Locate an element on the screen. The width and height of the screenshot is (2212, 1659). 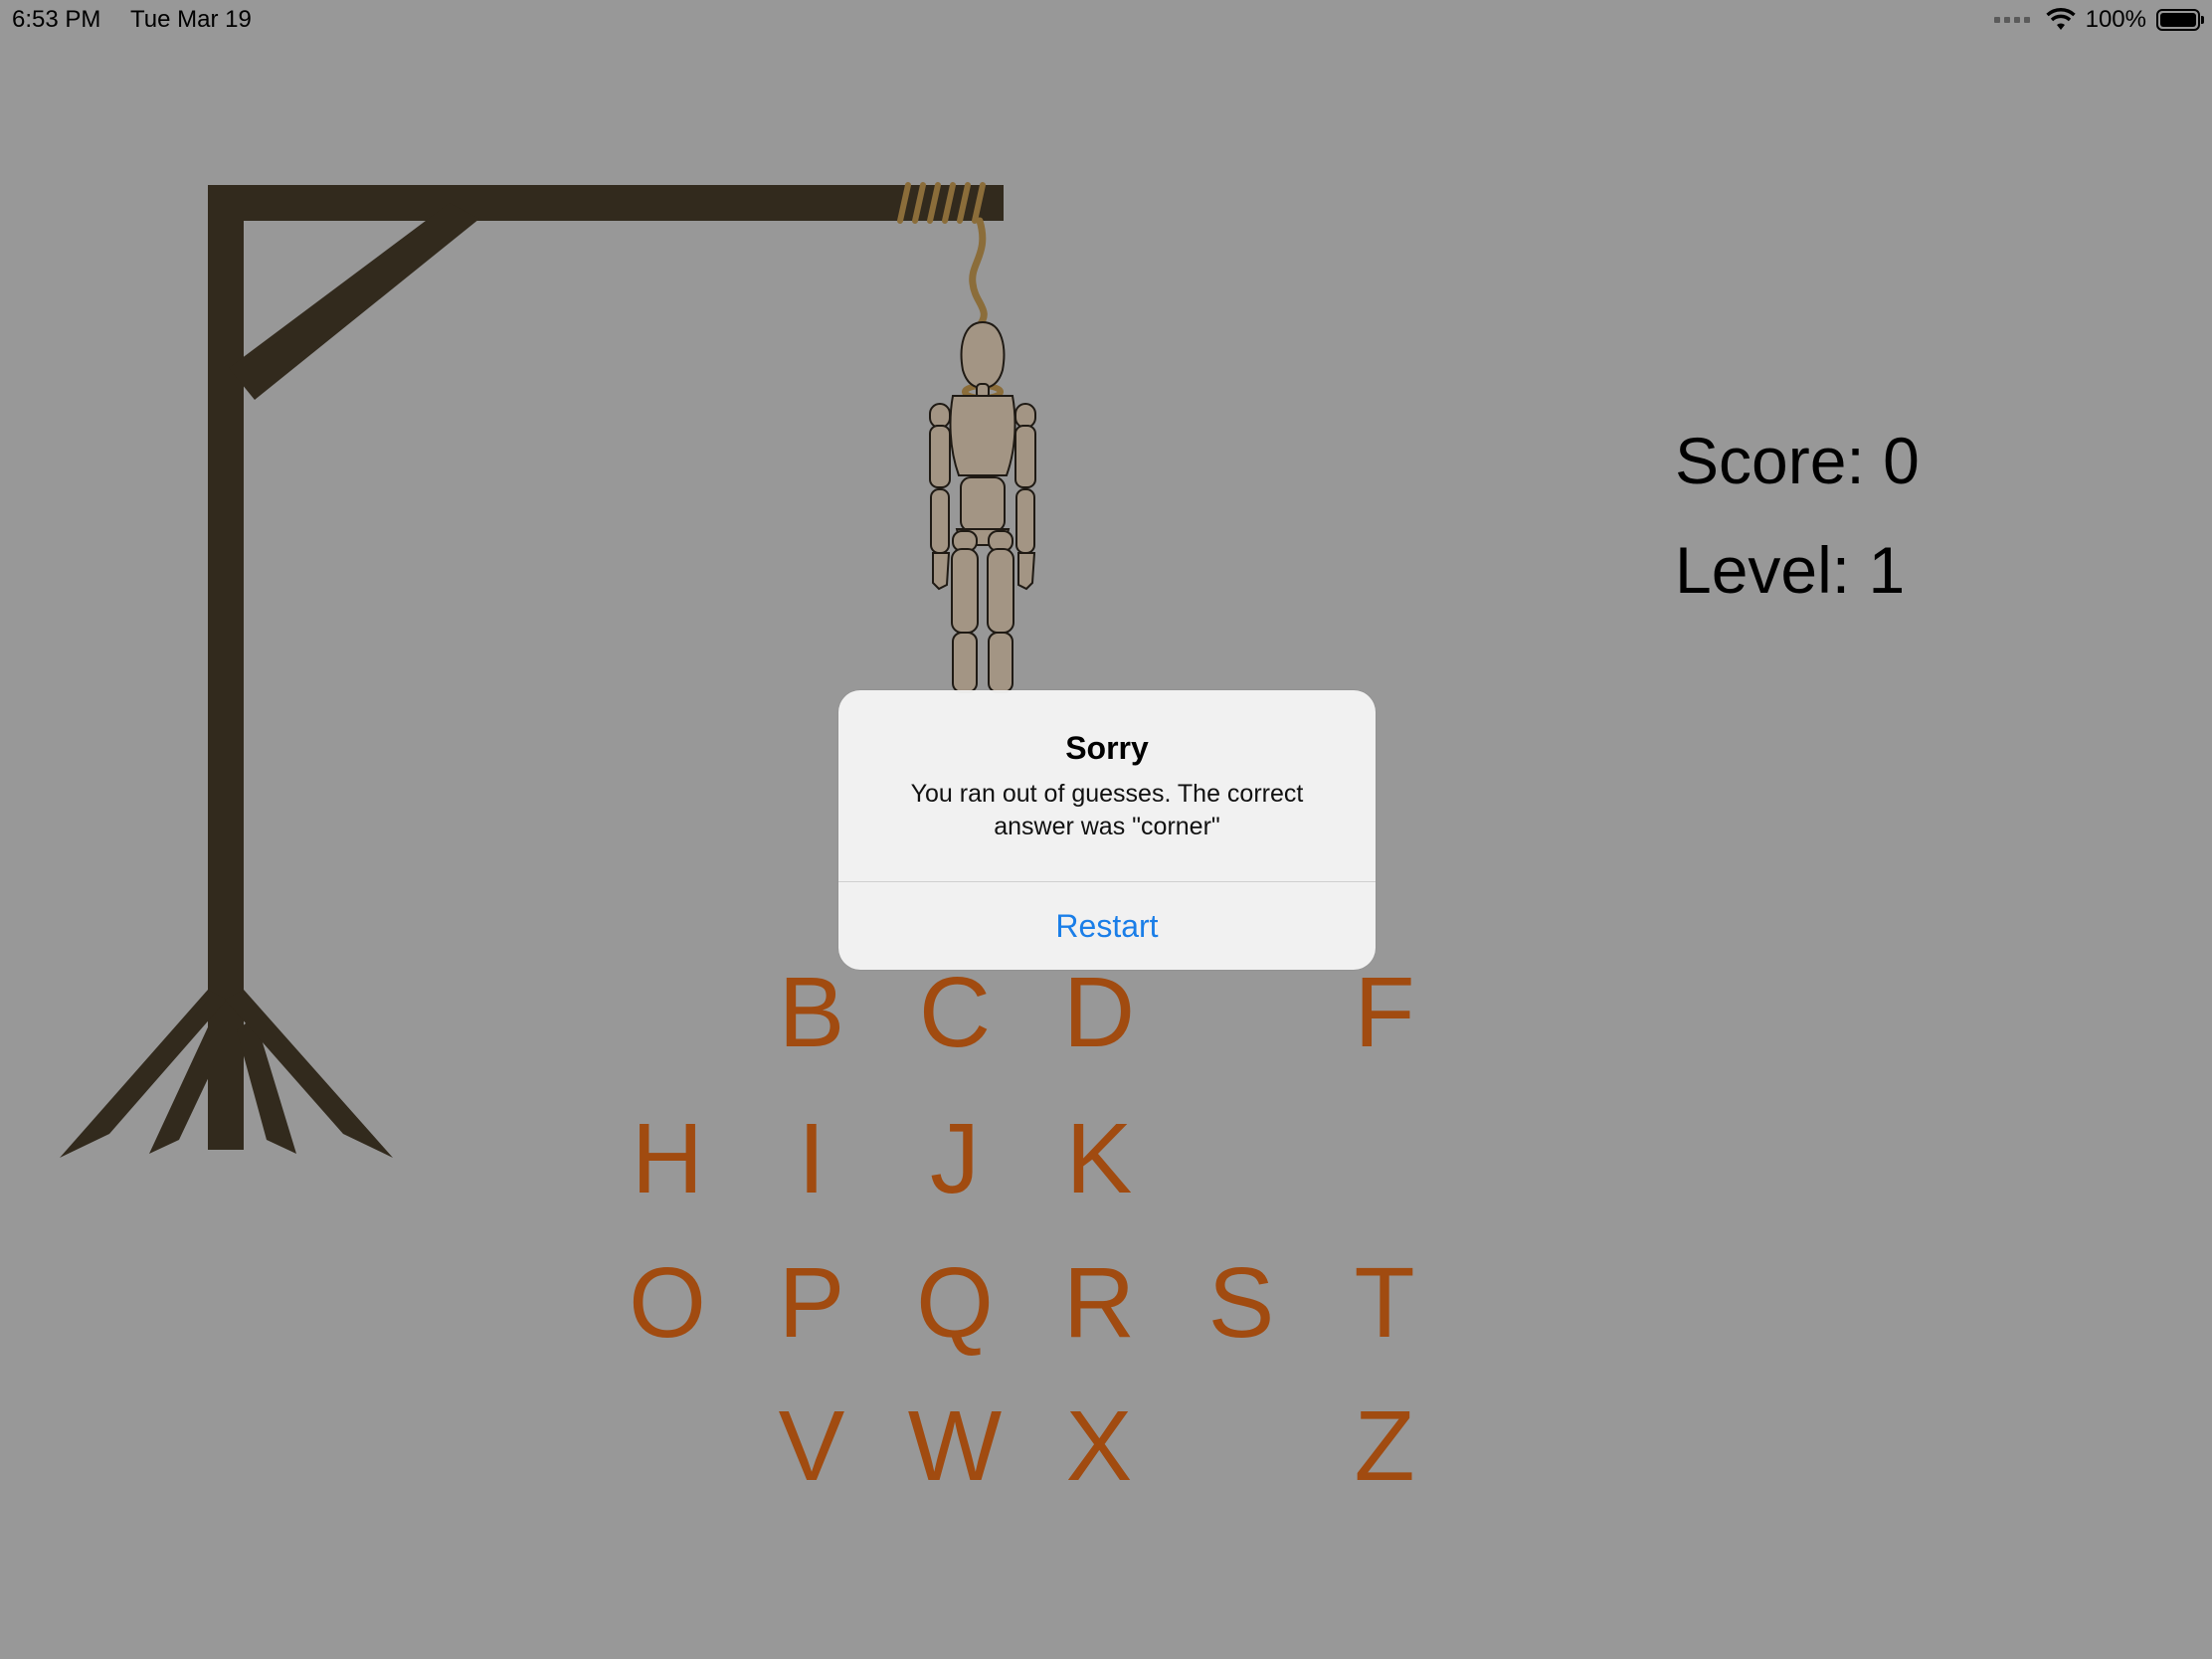
gallows-brace is located at coordinates (354, 301).